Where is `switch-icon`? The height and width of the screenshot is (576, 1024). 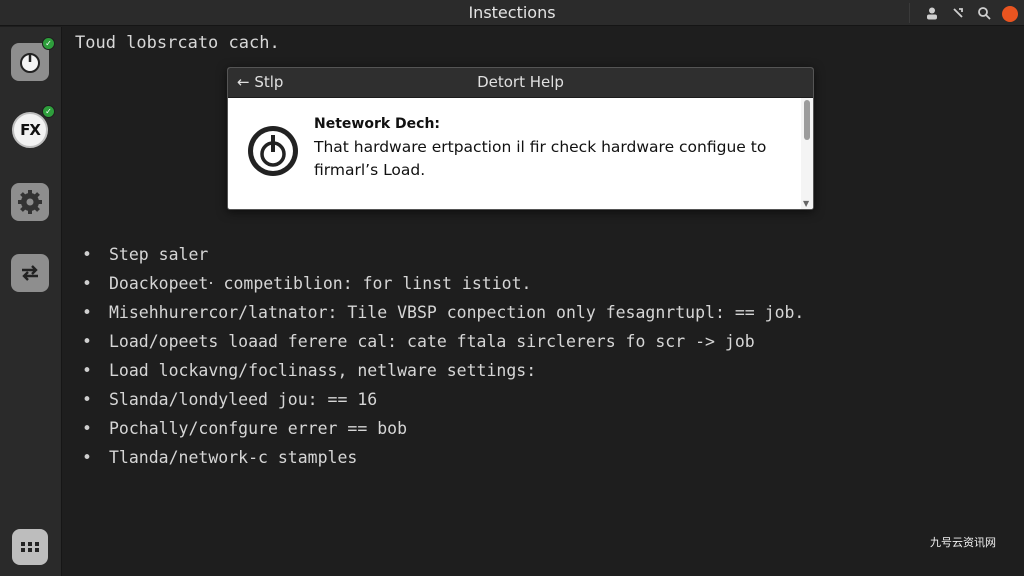
switch-icon is located at coordinates (30, 273).